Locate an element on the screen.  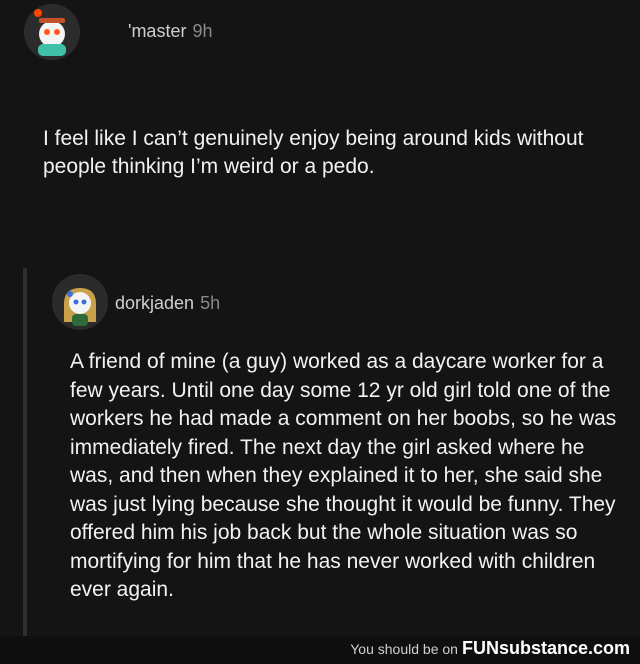
post-author-name: master is located at coordinates (159, 31).